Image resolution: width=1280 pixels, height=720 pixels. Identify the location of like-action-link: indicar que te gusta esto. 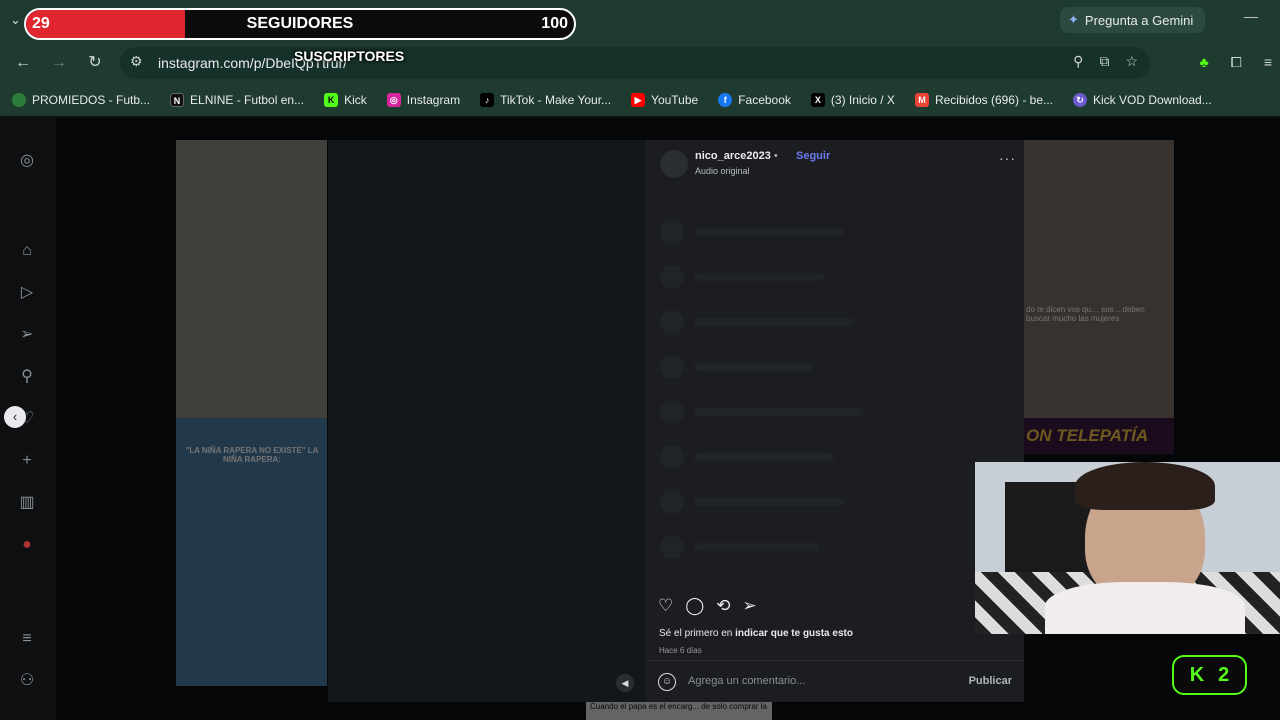
(794, 633).